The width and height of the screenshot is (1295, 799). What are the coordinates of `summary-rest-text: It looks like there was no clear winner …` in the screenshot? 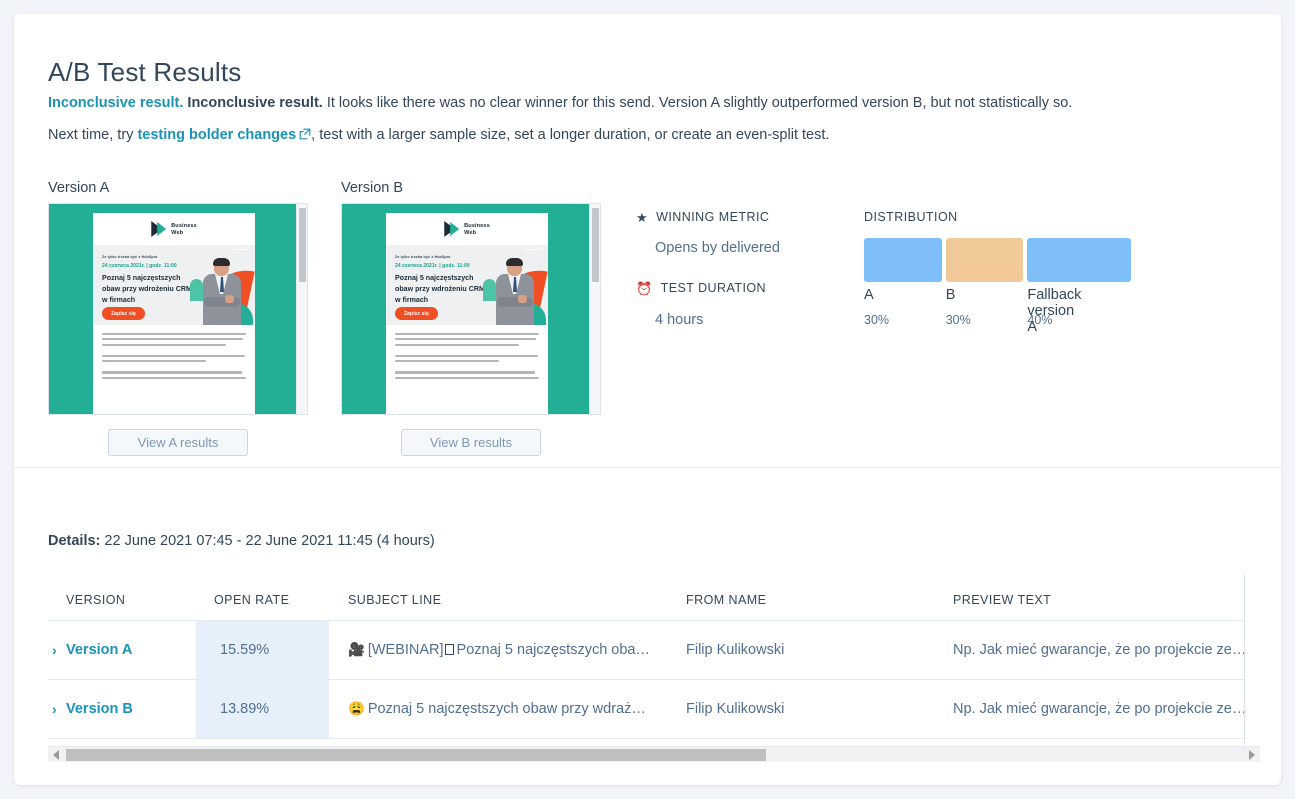 It's located at (697, 103).